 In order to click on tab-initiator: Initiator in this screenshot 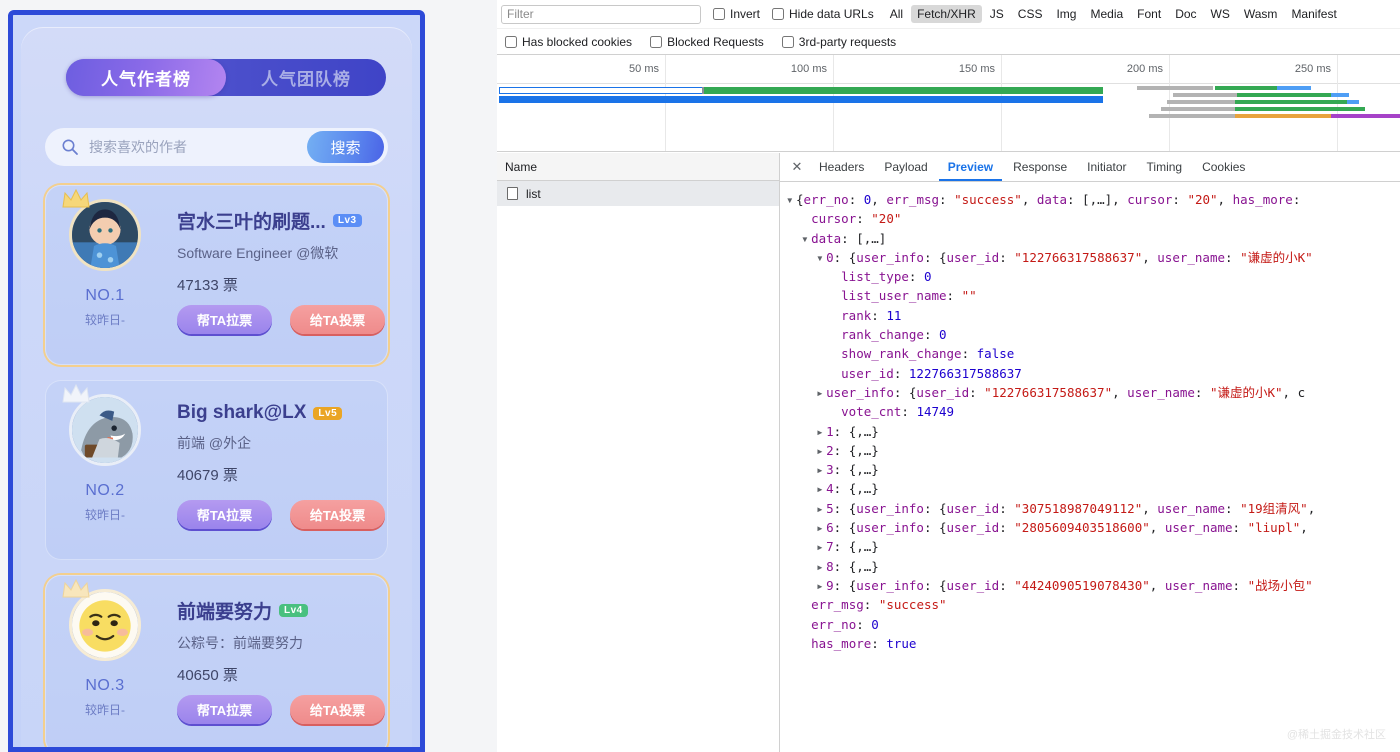, I will do `click(1106, 167)`.